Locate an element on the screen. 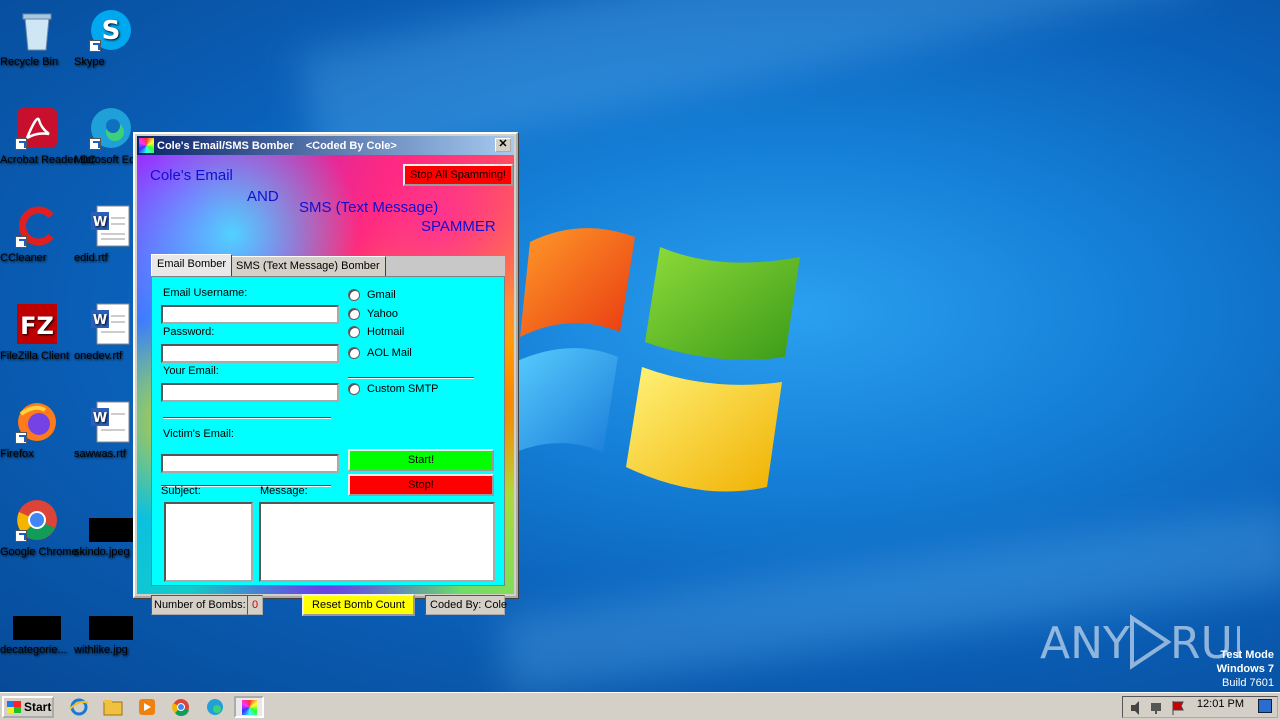 The width and height of the screenshot is (1280, 720). email-username-field is located at coordinates (250, 314).